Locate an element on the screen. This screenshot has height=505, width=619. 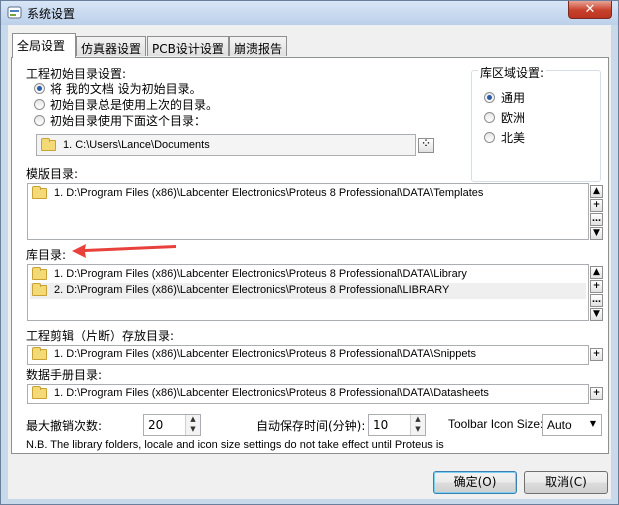
snippets-add-button: + is located at coordinates (596, 354).